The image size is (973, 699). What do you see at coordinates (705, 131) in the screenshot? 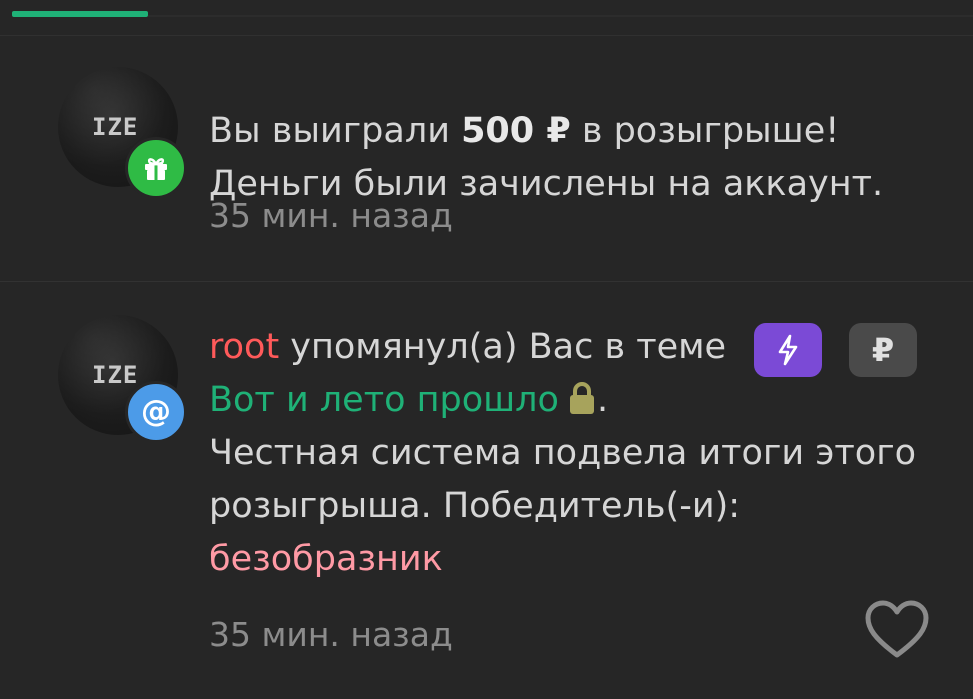
I see `message-suffix: в розыгрыше!` at bounding box center [705, 131].